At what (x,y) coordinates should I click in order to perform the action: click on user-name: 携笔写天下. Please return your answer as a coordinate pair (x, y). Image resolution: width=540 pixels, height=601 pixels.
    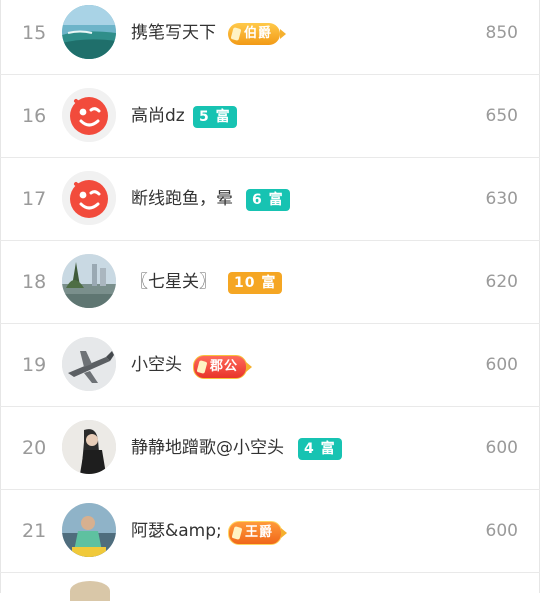
    Looking at the image, I should click on (173, 37).